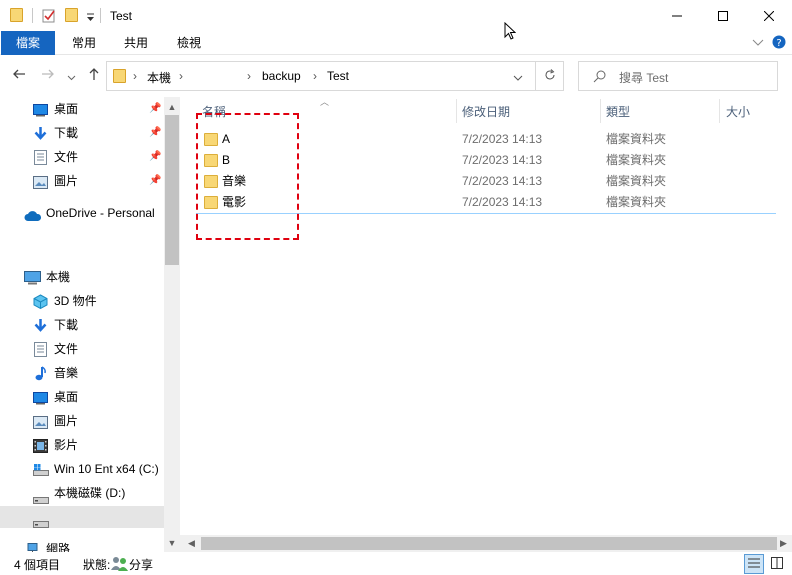 This screenshot has width=792, height=575. I want to click on nav-item-pictures-pc: 圖片, so click(82, 421).